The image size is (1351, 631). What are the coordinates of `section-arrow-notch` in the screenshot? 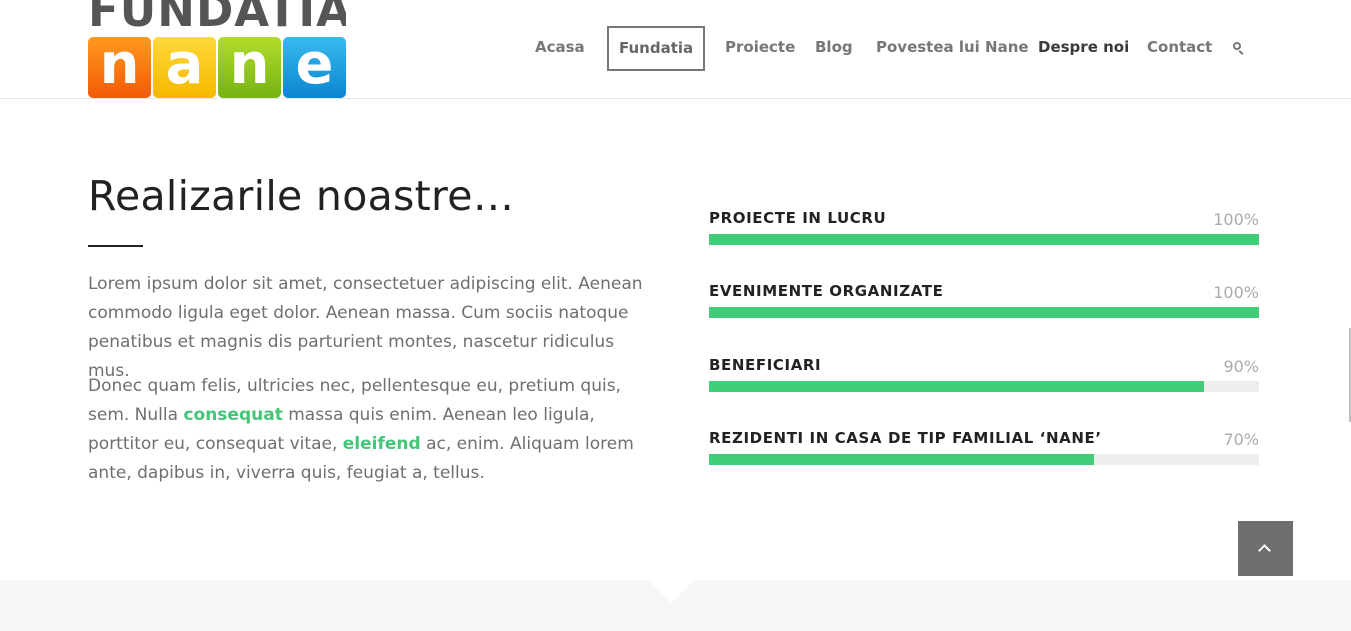 It's located at (671, 591).